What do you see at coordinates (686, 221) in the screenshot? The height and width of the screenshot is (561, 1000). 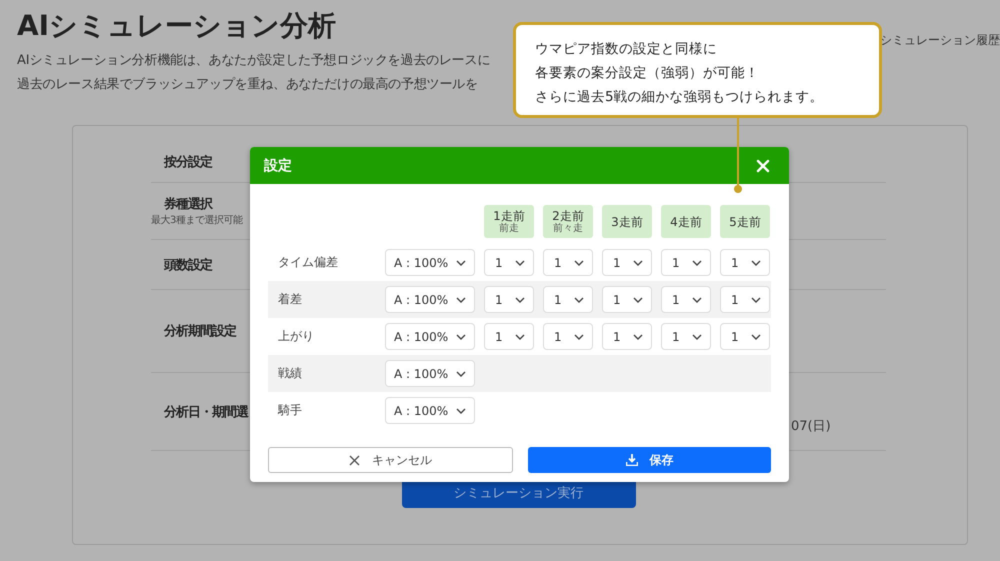 I see `column-header: 4走前` at bounding box center [686, 221].